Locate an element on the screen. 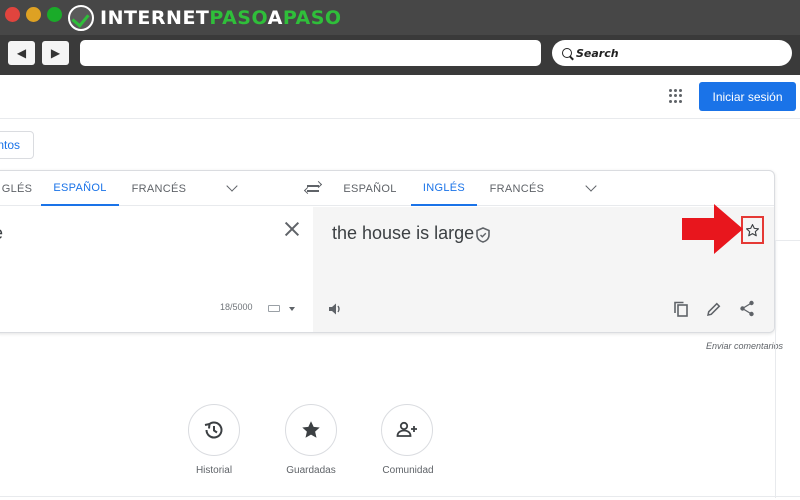 This screenshot has height=500, width=800. forward-arrow-icon: ▶ is located at coordinates (55, 53).